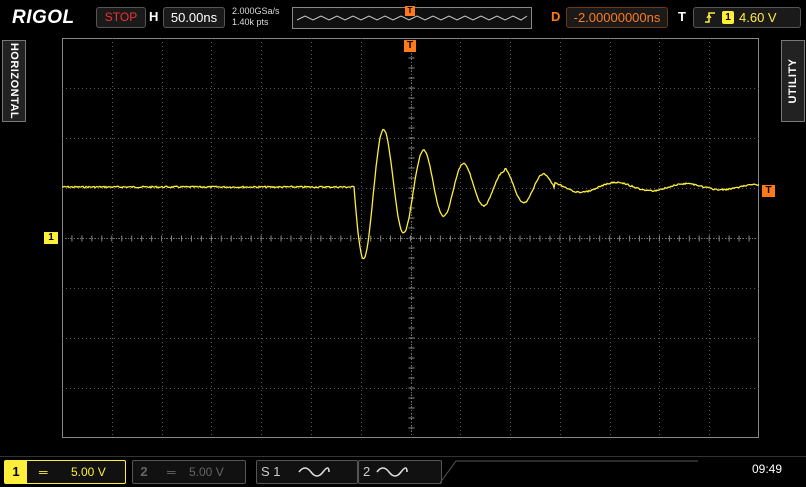 The width and height of the screenshot is (806, 487). What do you see at coordinates (194, 17) in the screenshot?
I see `timebase-field: 50.00ns` at bounding box center [194, 17].